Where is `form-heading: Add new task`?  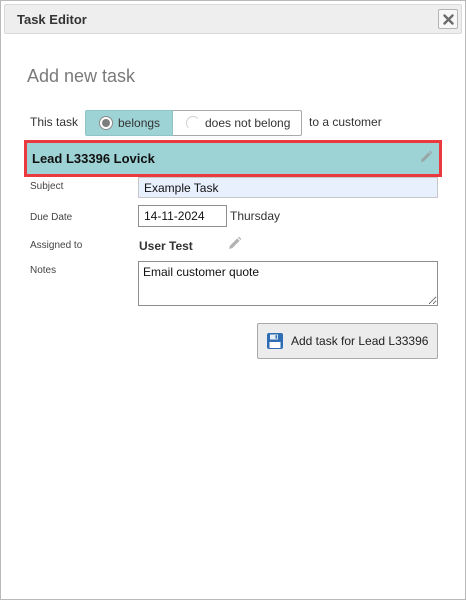
form-heading: Add new task is located at coordinates (81, 76).